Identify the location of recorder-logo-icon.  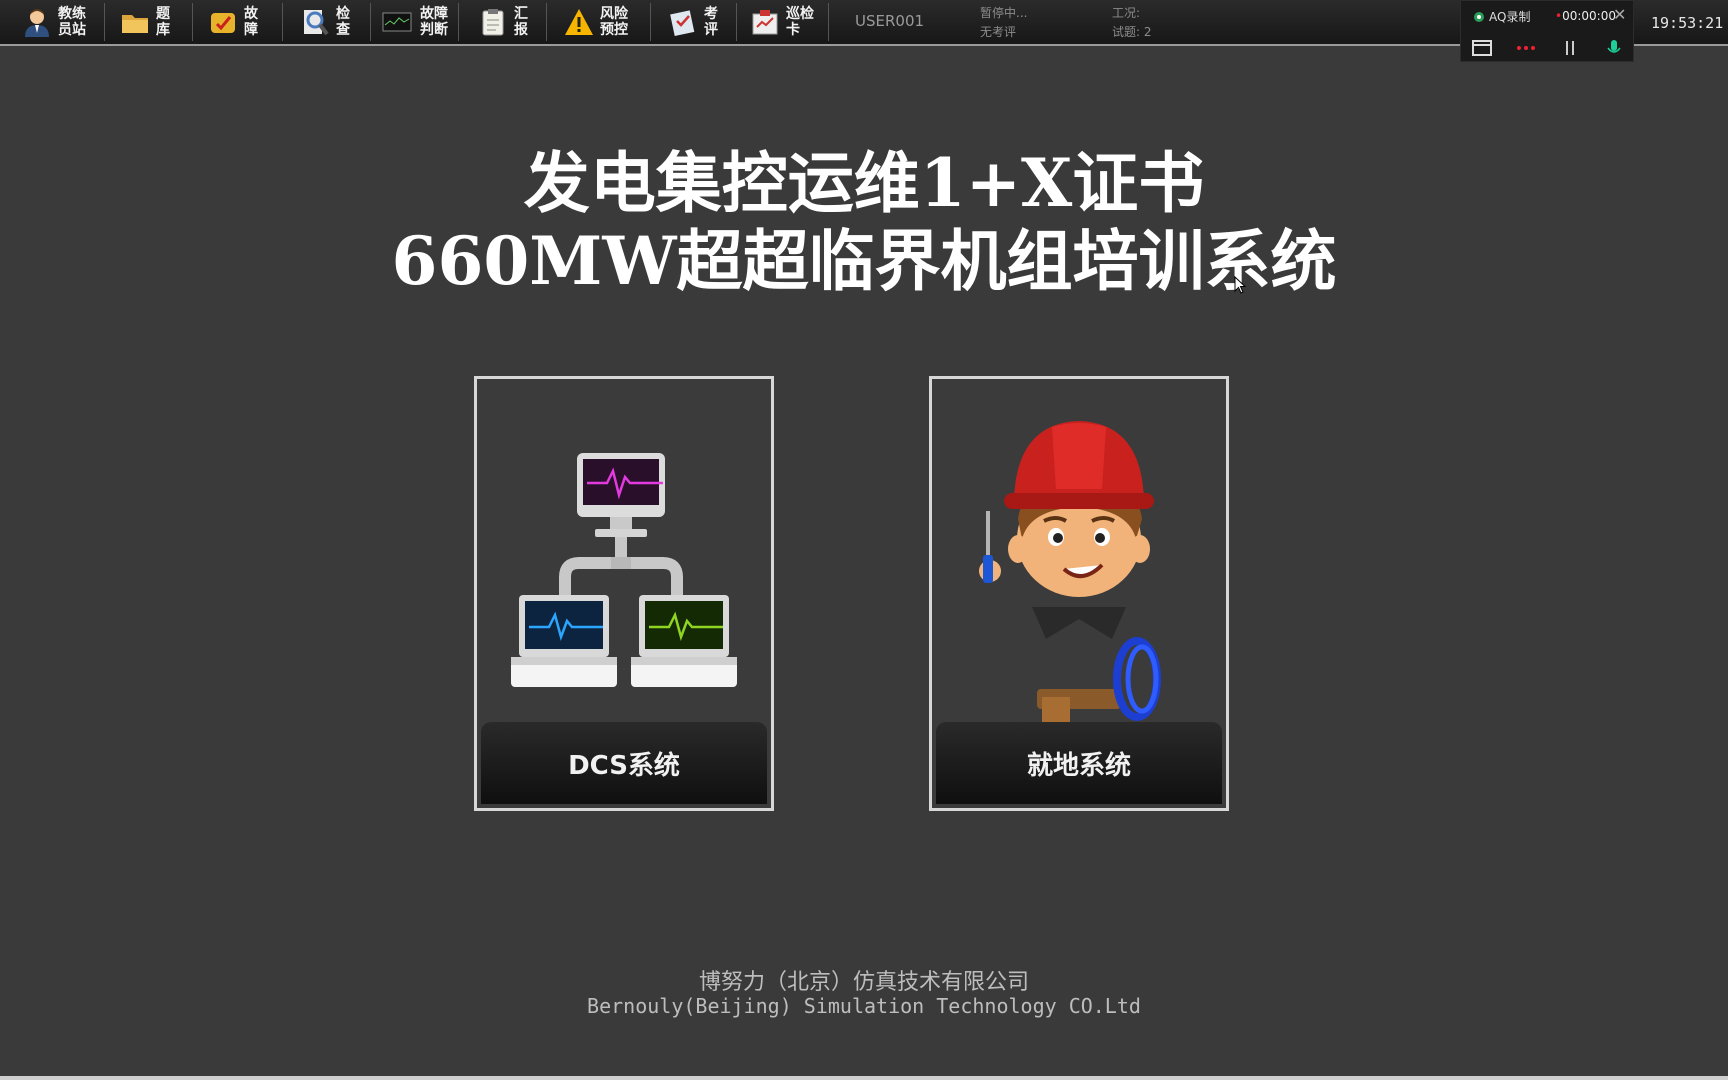
(1479, 16).